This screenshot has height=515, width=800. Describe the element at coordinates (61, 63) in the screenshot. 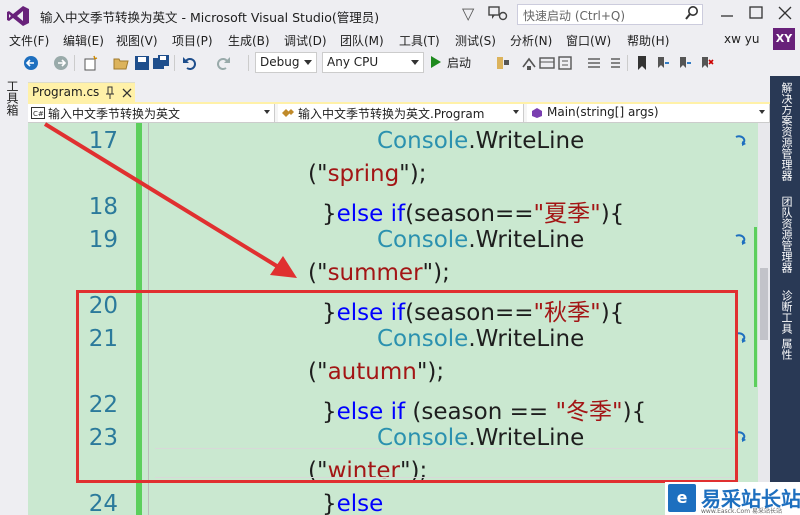

I see `forward-icon` at that location.